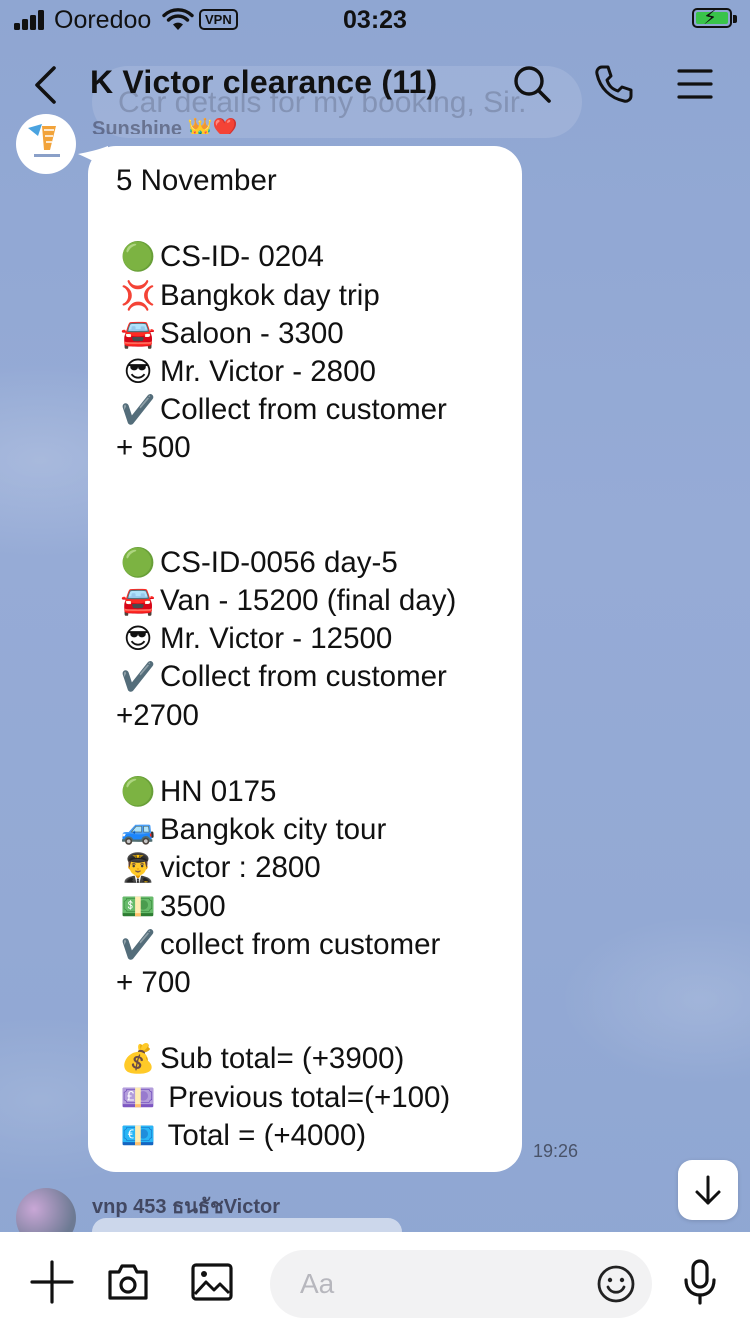  What do you see at coordinates (305, 907) in the screenshot?
I see `message-line: 💵 3500` at bounding box center [305, 907].